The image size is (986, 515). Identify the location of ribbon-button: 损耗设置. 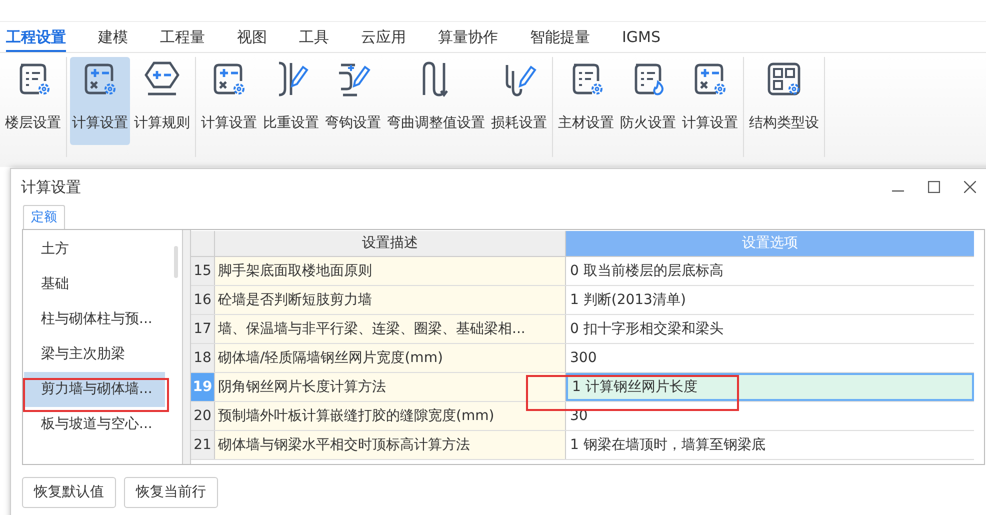
(519, 101).